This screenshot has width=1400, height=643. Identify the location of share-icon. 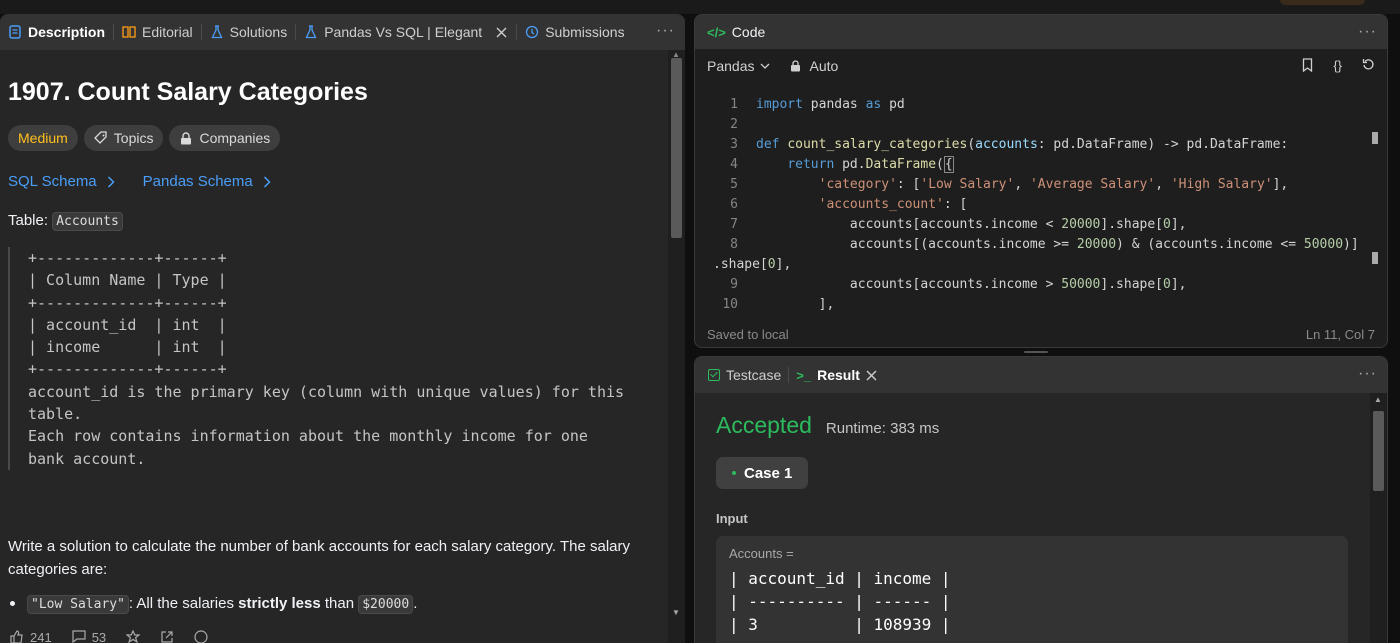
(167, 637).